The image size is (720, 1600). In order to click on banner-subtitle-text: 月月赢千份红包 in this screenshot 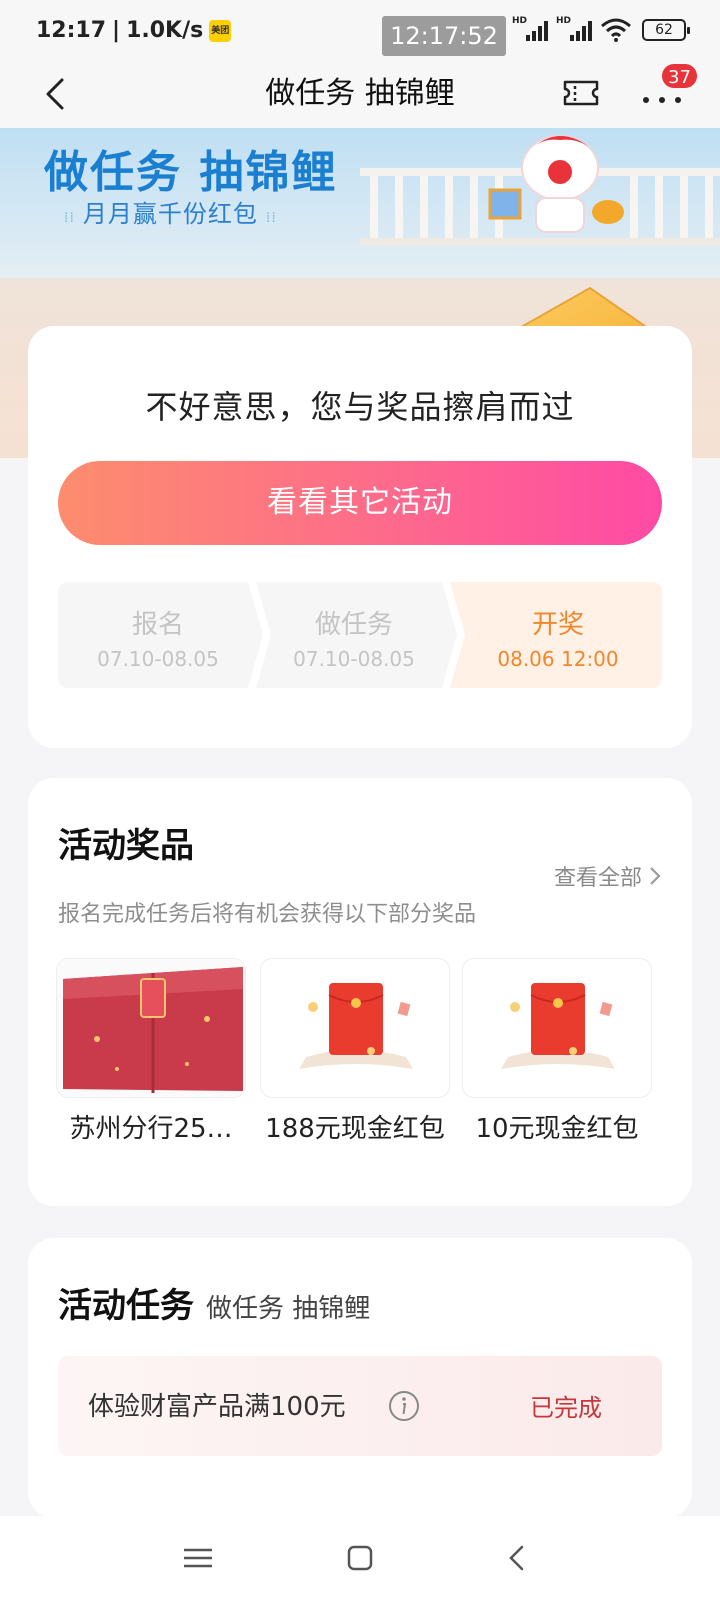, I will do `click(170, 214)`.